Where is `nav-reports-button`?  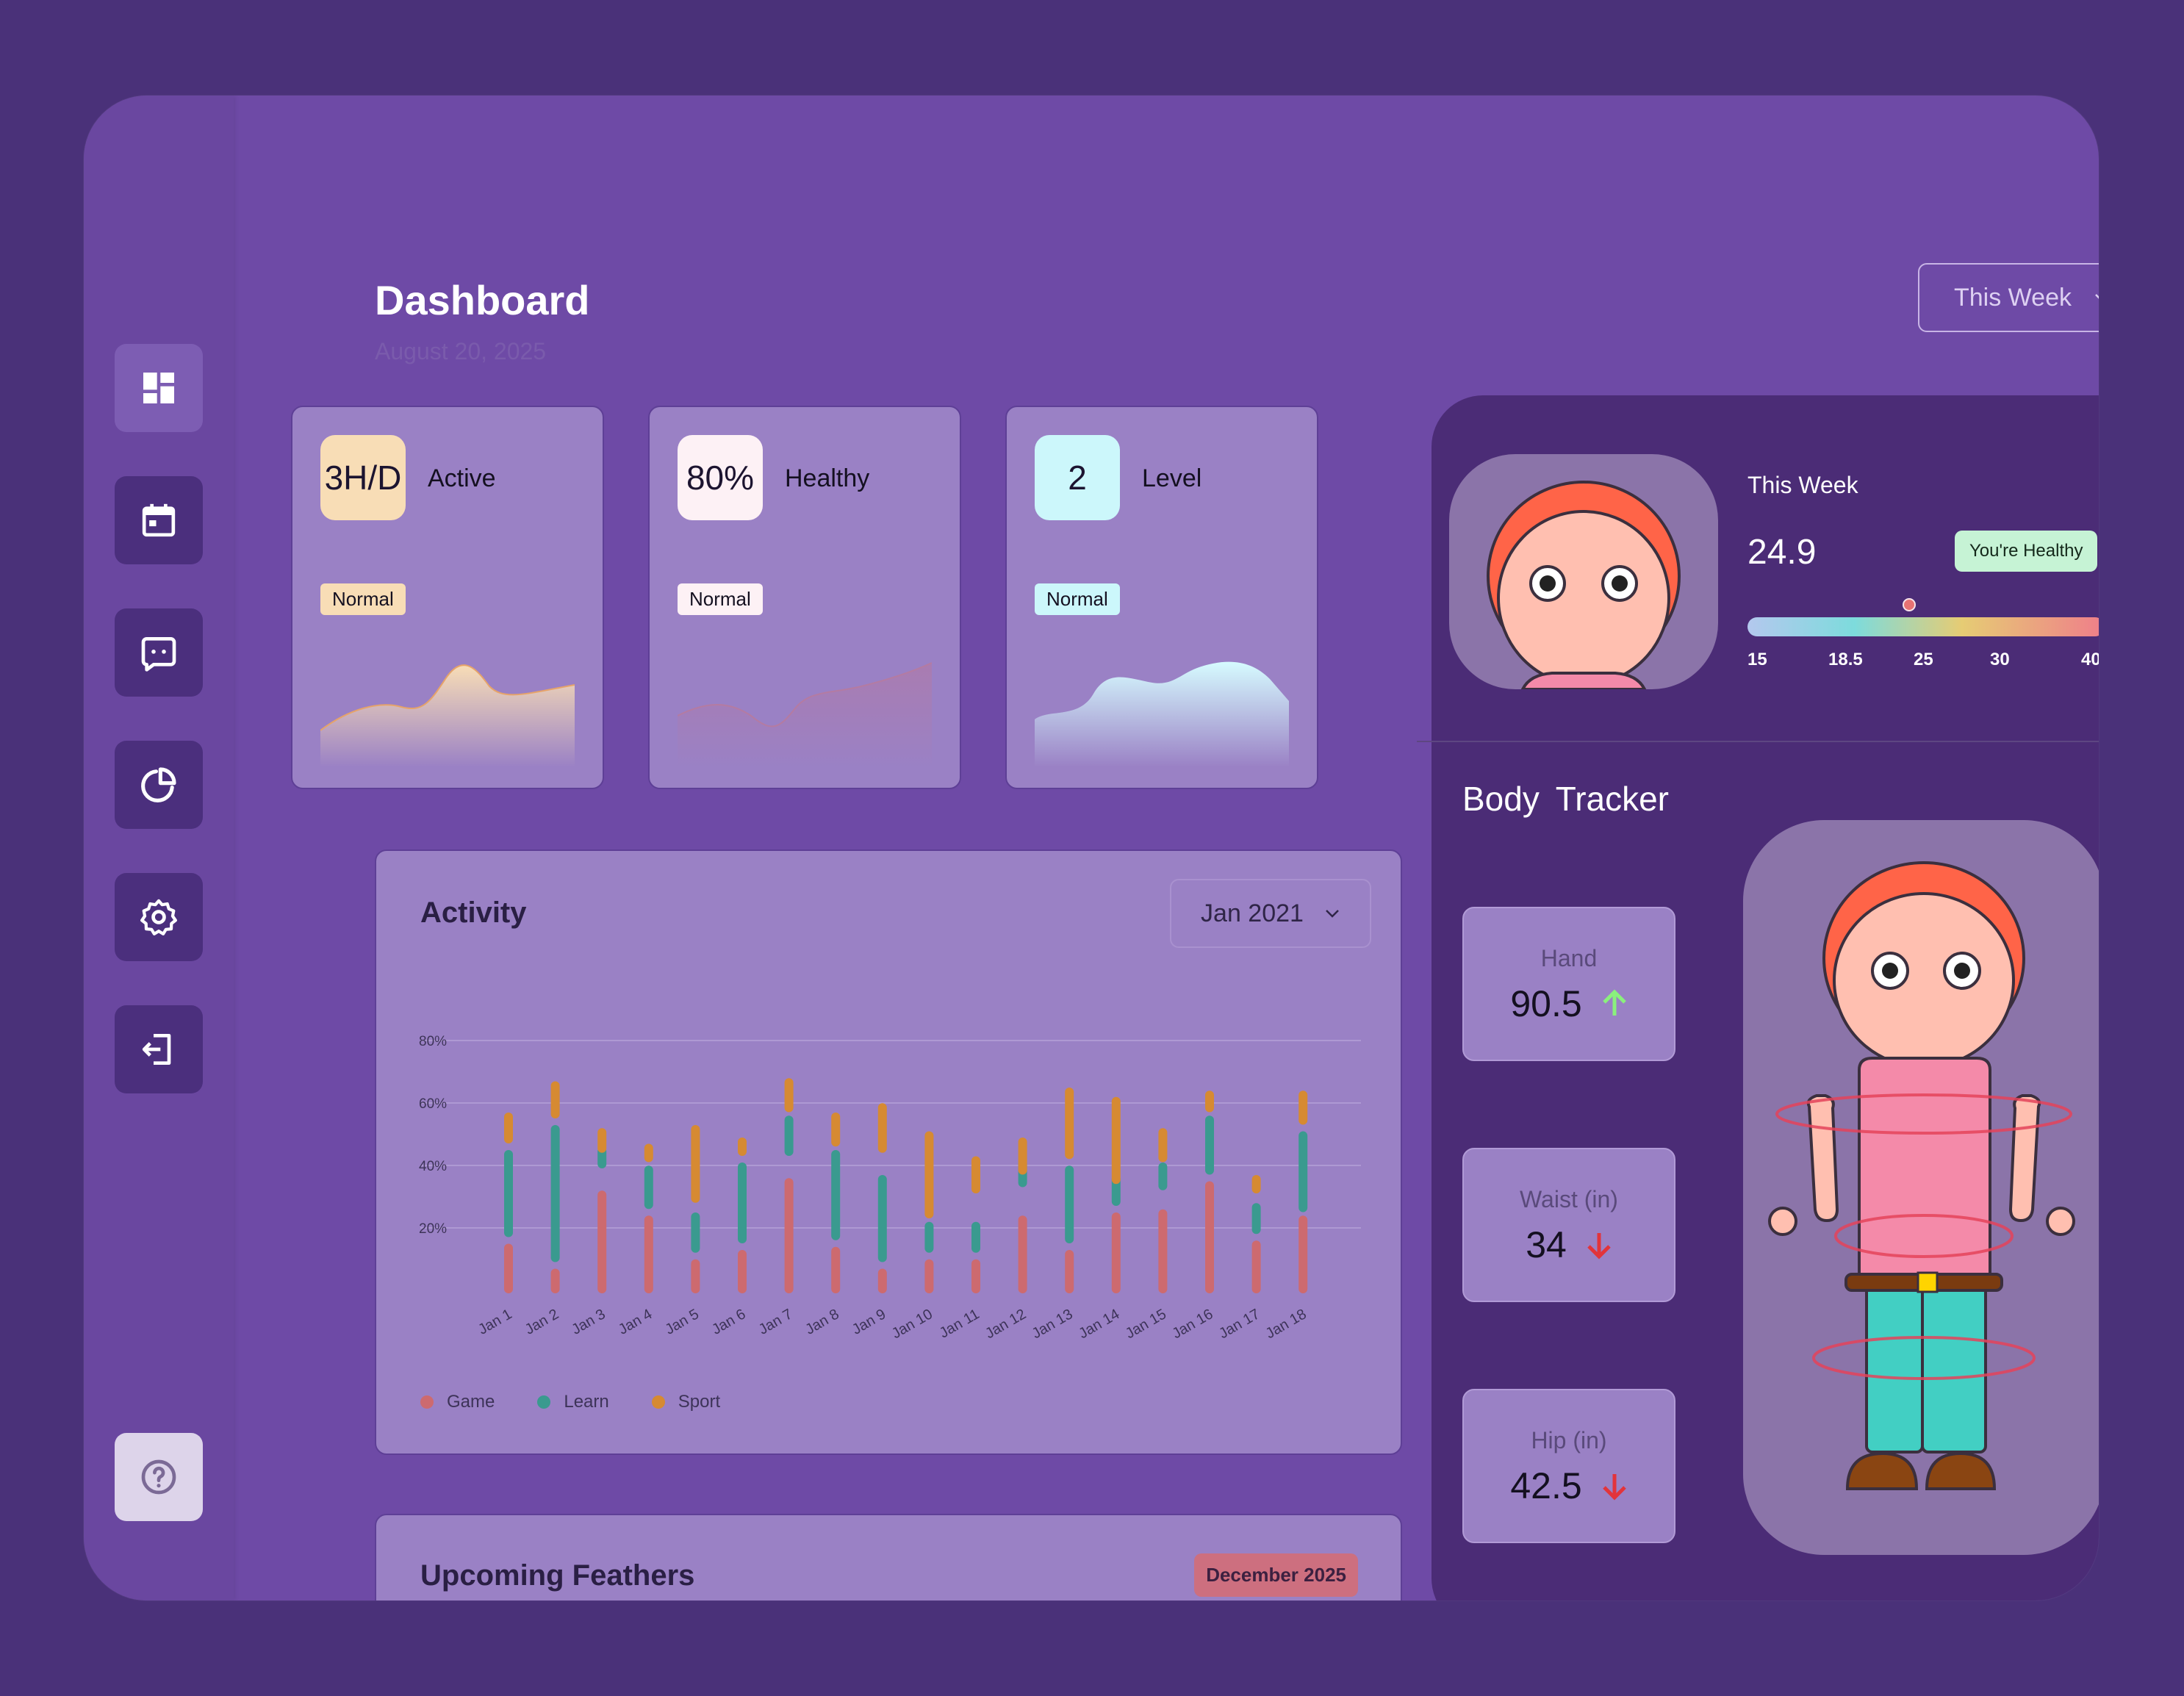 nav-reports-button is located at coordinates (159, 785).